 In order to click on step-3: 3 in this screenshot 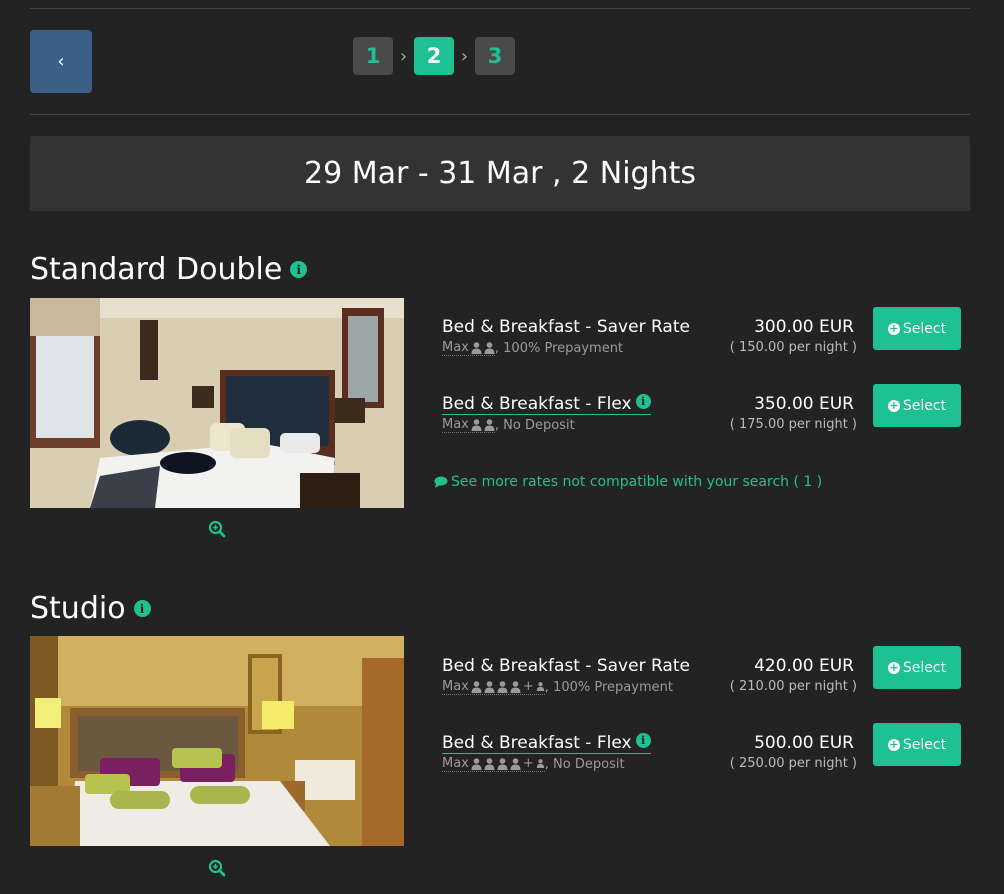, I will do `click(495, 56)`.